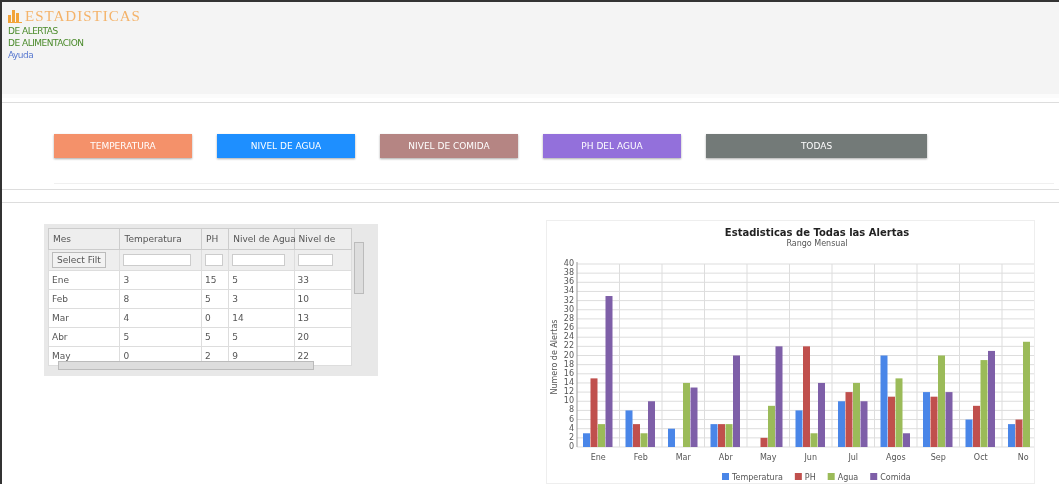  I want to click on legend-label: PH, so click(810, 477).